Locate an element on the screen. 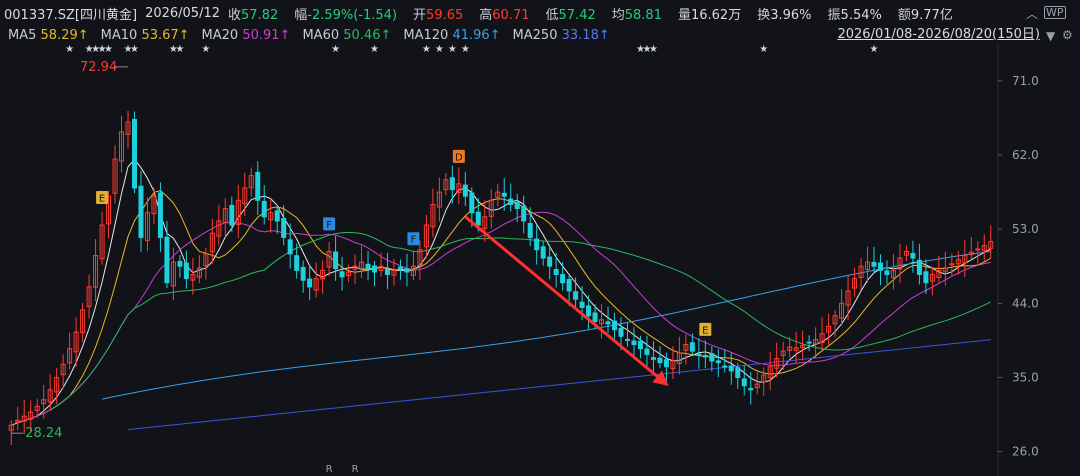  date-range-link: 2026/01/08-2026/08/20(150日) is located at coordinates (938, 35).